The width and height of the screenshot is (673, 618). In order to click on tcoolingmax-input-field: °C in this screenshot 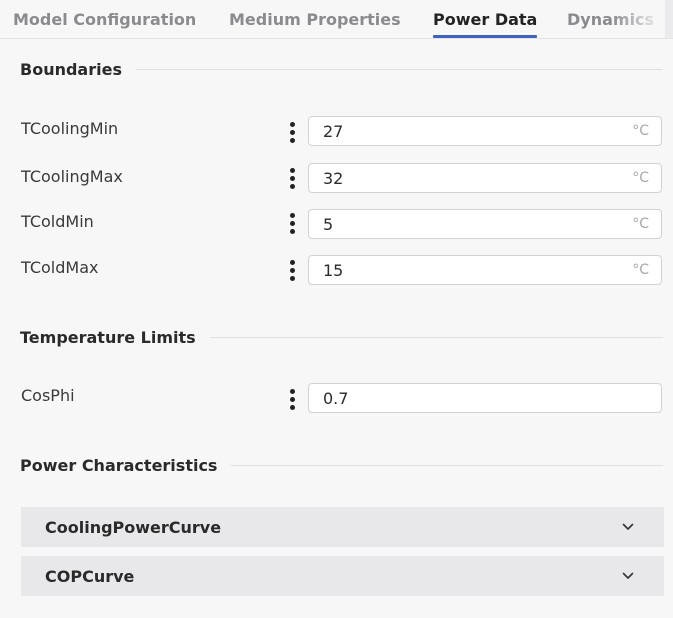, I will do `click(485, 178)`.